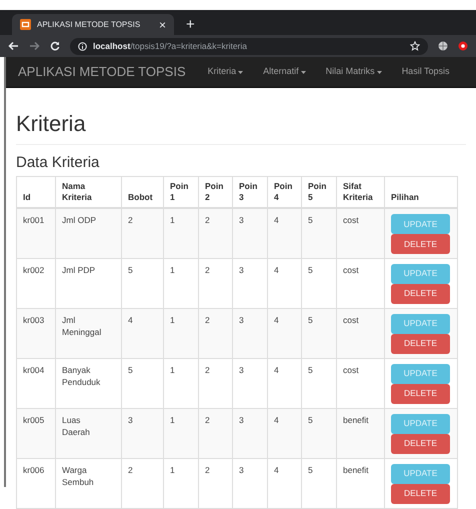  Describe the element at coordinates (36, 433) in the screenshot. I see `table-cell: kr005` at that location.